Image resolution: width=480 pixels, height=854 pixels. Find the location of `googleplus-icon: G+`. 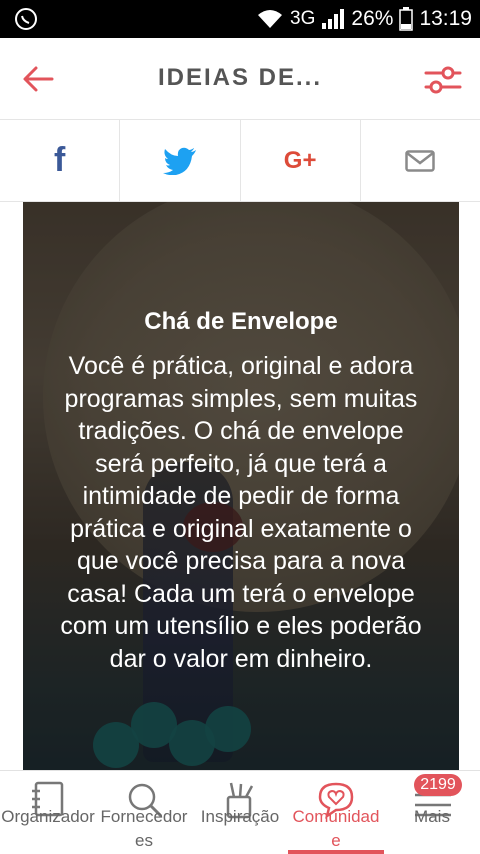

googleplus-icon: G+ is located at coordinates (300, 160).